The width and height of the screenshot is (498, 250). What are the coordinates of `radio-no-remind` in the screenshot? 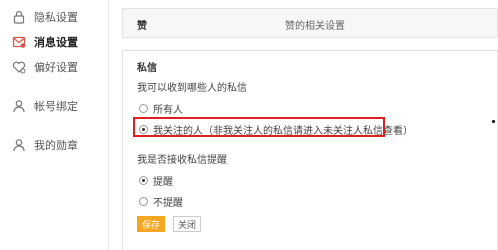 It's located at (143, 201).